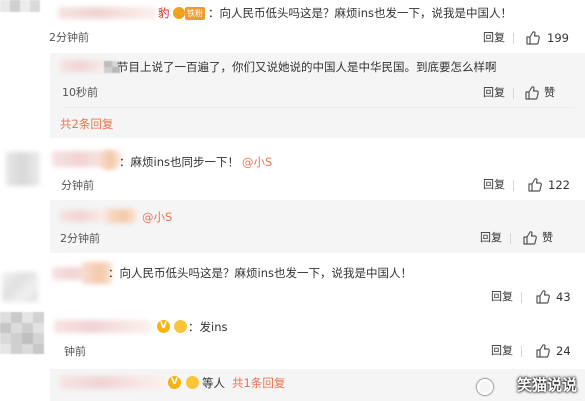 This screenshot has width=585, height=401. Describe the element at coordinates (80, 238) in the screenshot. I see `reply-time: 2分钟前` at that location.